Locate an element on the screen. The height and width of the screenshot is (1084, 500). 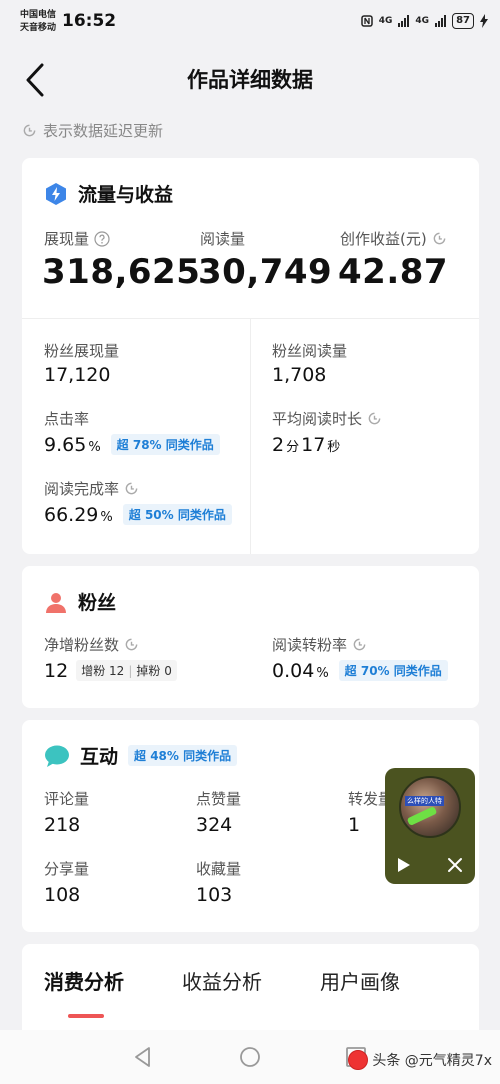
watermark-logo is located at coordinates (358, 1060).